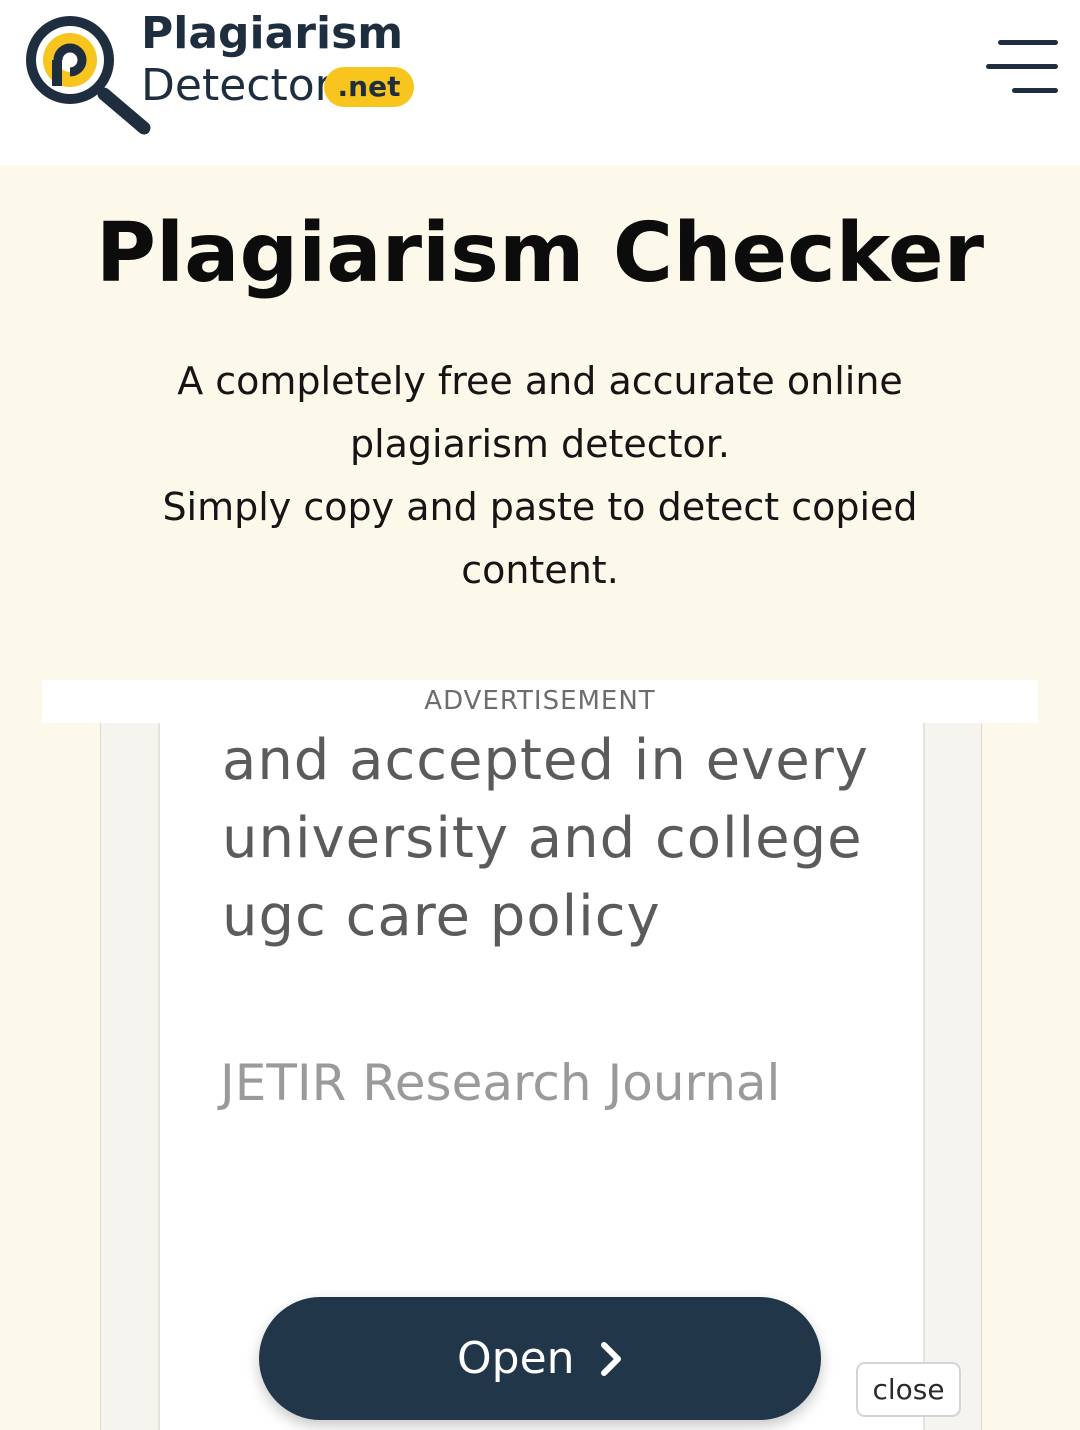  What do you see at coordinates (542, 838) in the screenshot?
I see `ad-text-line: university and college` at bounding box center [542, 838].